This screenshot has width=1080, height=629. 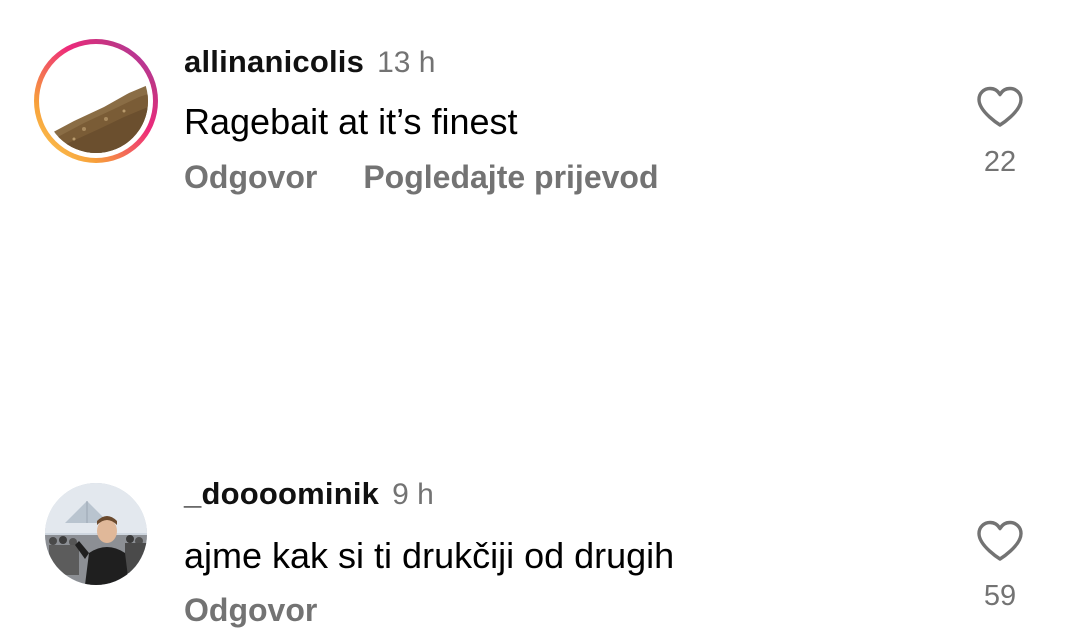 What do you see at coordinates (1000, 596) in the screenshot?
I see `like-count: 59` at bounding box center [1000, 596].